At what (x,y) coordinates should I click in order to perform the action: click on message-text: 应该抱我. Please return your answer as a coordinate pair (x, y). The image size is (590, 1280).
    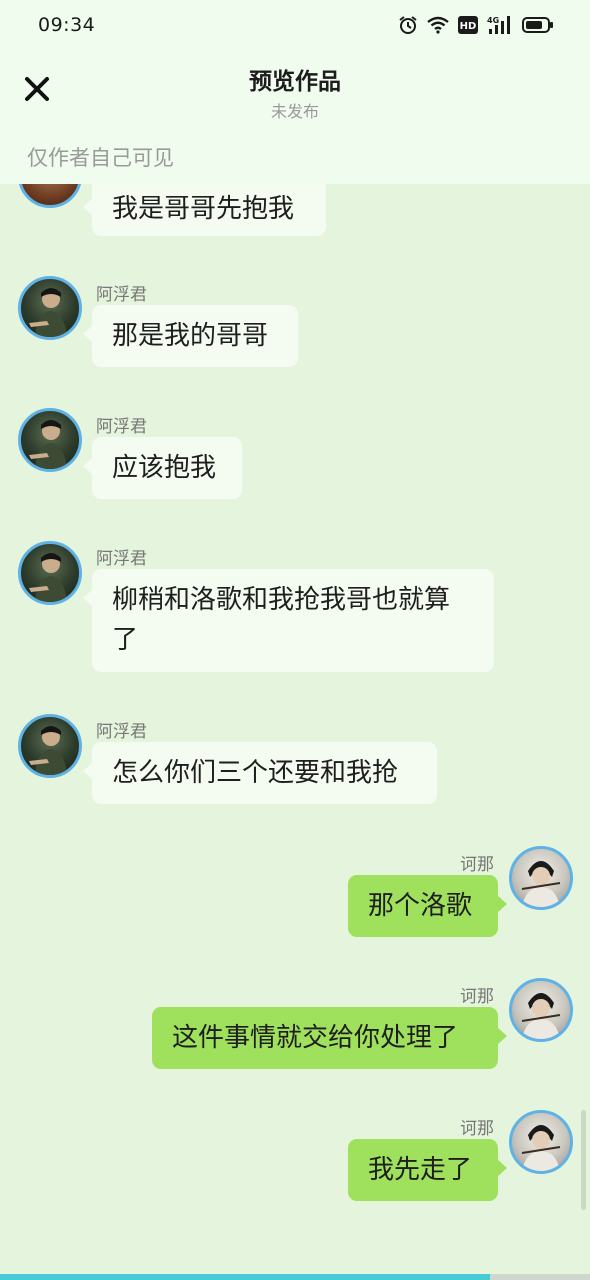
    Looking at the image, I should click on (164, 468).